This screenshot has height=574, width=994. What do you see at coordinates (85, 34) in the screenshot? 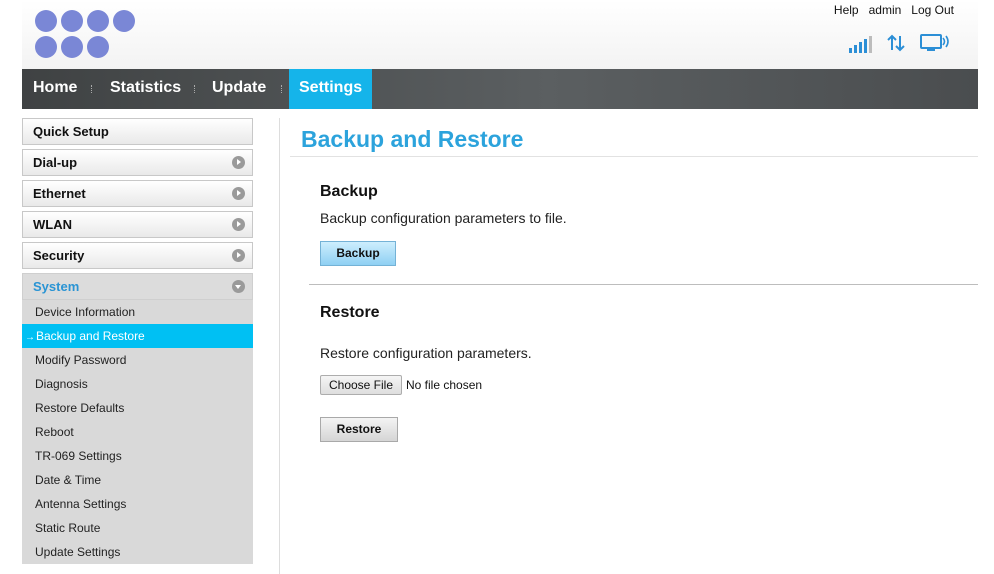
I see `brand-logo` at bounding box center [85, 34].